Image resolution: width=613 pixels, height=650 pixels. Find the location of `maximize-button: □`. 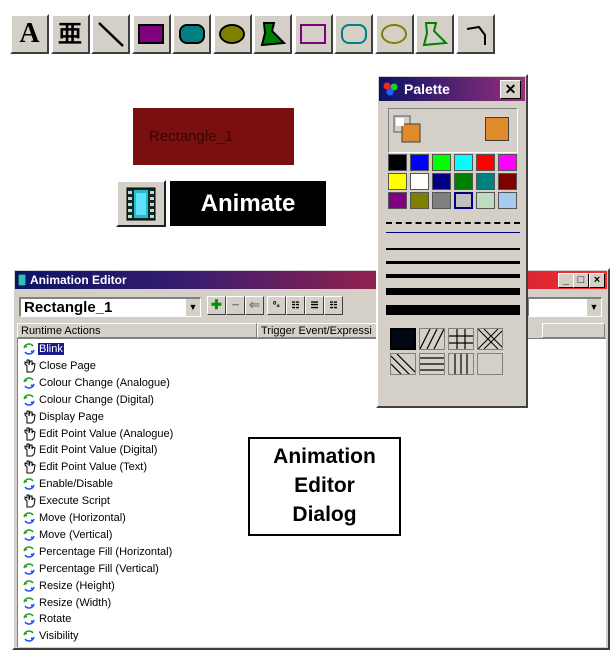

maximize-button: □ is located at coordinates (581, 280).